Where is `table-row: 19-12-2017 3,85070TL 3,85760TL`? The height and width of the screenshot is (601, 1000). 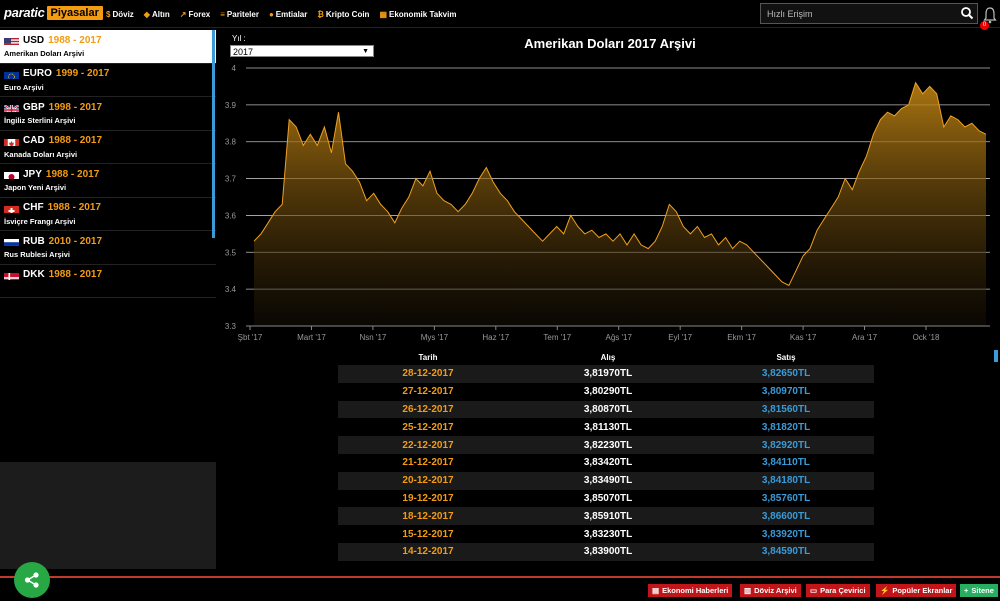
table-row: 19-12-2017 3,85070TL 3,85760TL is located at coordinates (606, 498).